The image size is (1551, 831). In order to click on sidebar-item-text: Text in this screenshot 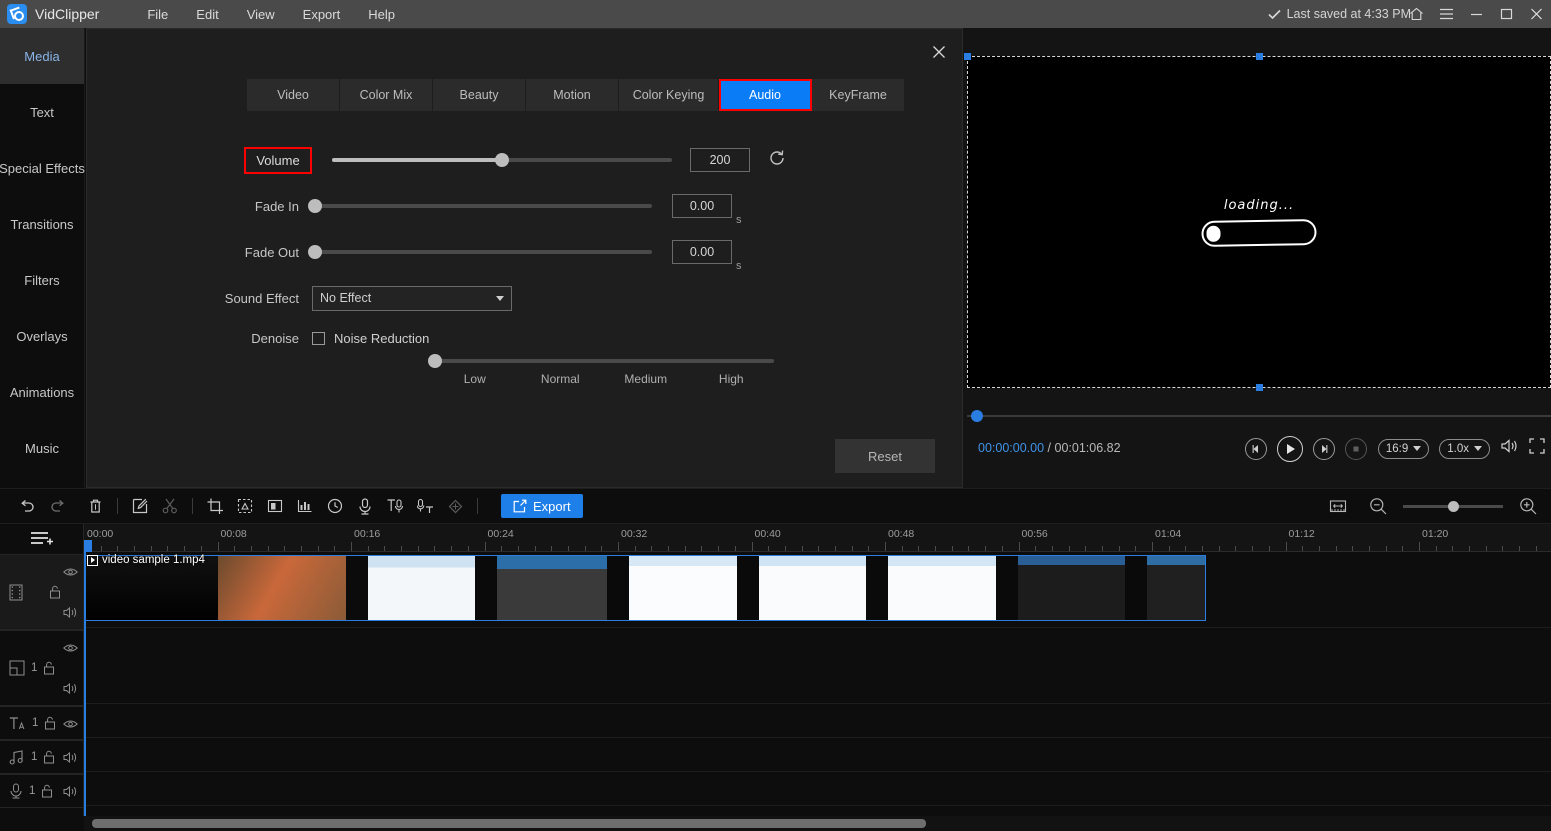, I will do `click(42, 112)`.